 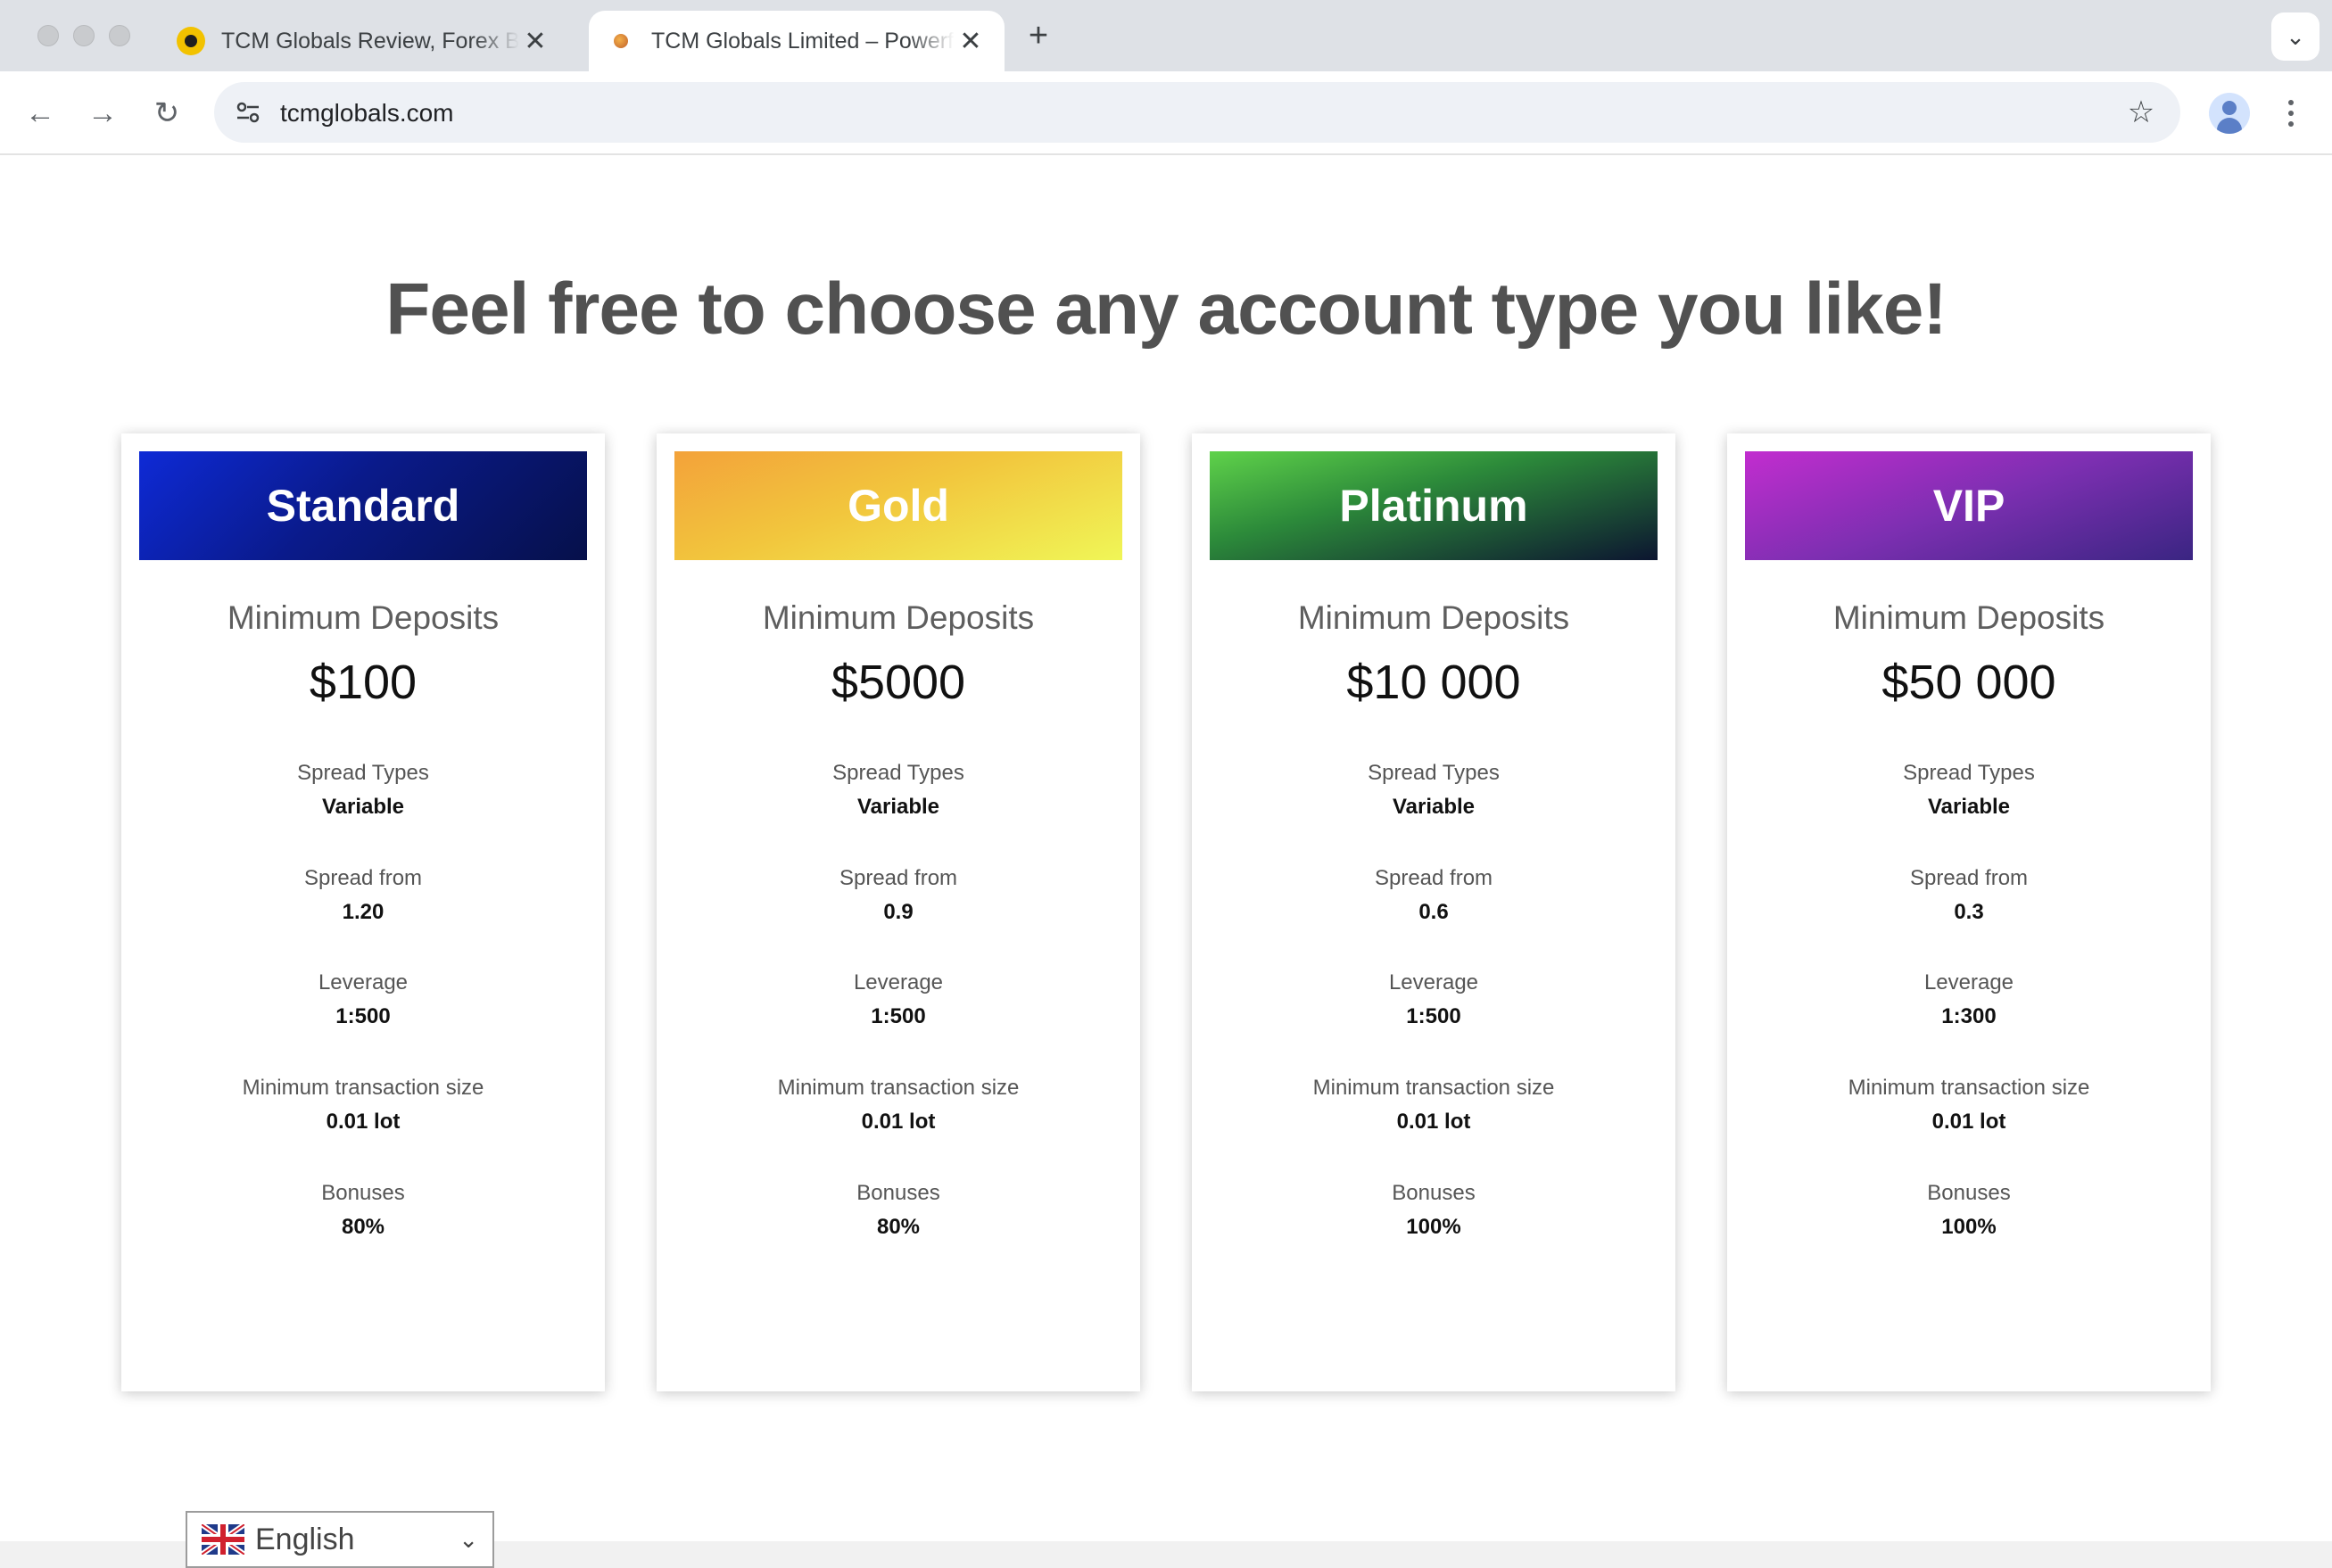 I want to click on window-close-dot, so click(x=48, y=35).